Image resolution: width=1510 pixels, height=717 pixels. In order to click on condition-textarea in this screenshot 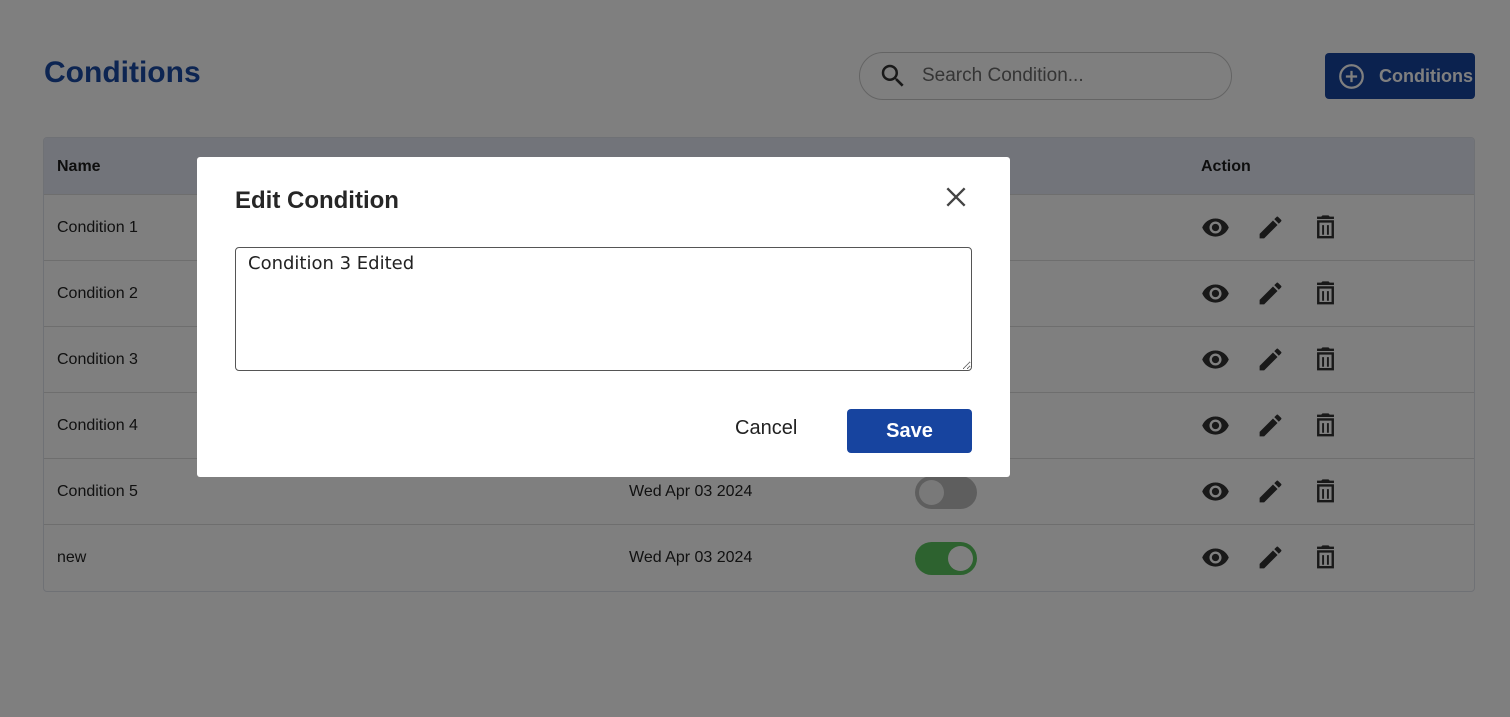, I will do `click(603, 309)`.